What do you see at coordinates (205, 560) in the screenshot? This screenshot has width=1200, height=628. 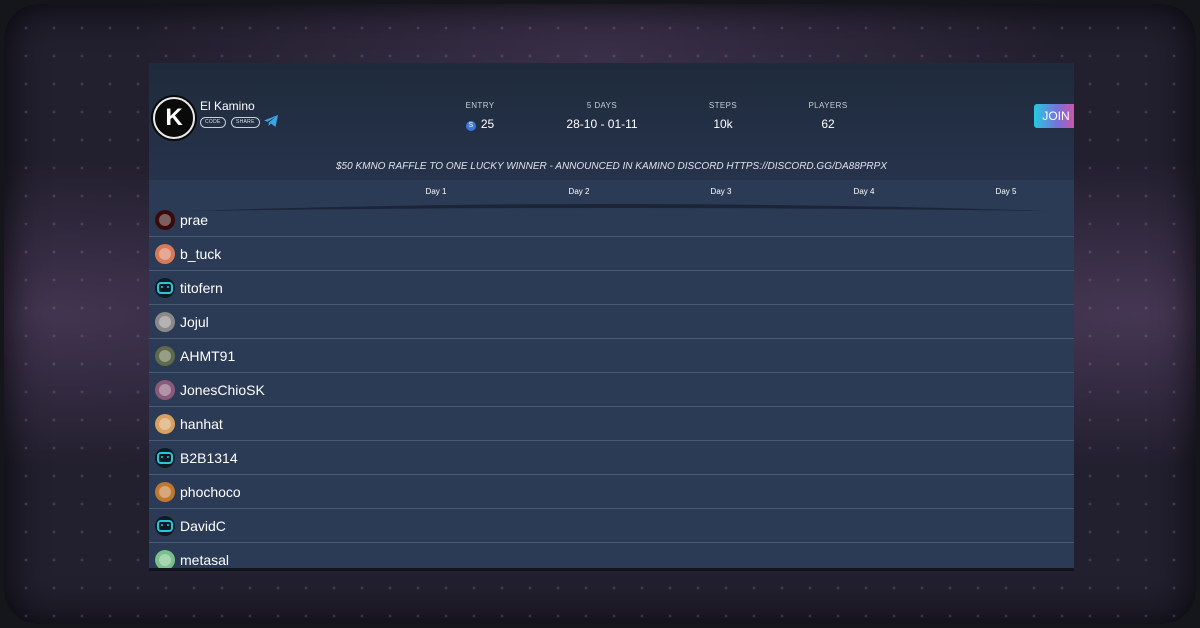 I see `player-name: metasal` at bounding box center [205, 560].